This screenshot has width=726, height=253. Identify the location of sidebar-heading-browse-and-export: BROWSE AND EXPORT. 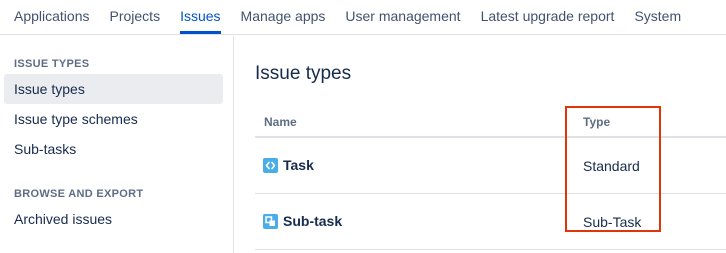
(79, 194).